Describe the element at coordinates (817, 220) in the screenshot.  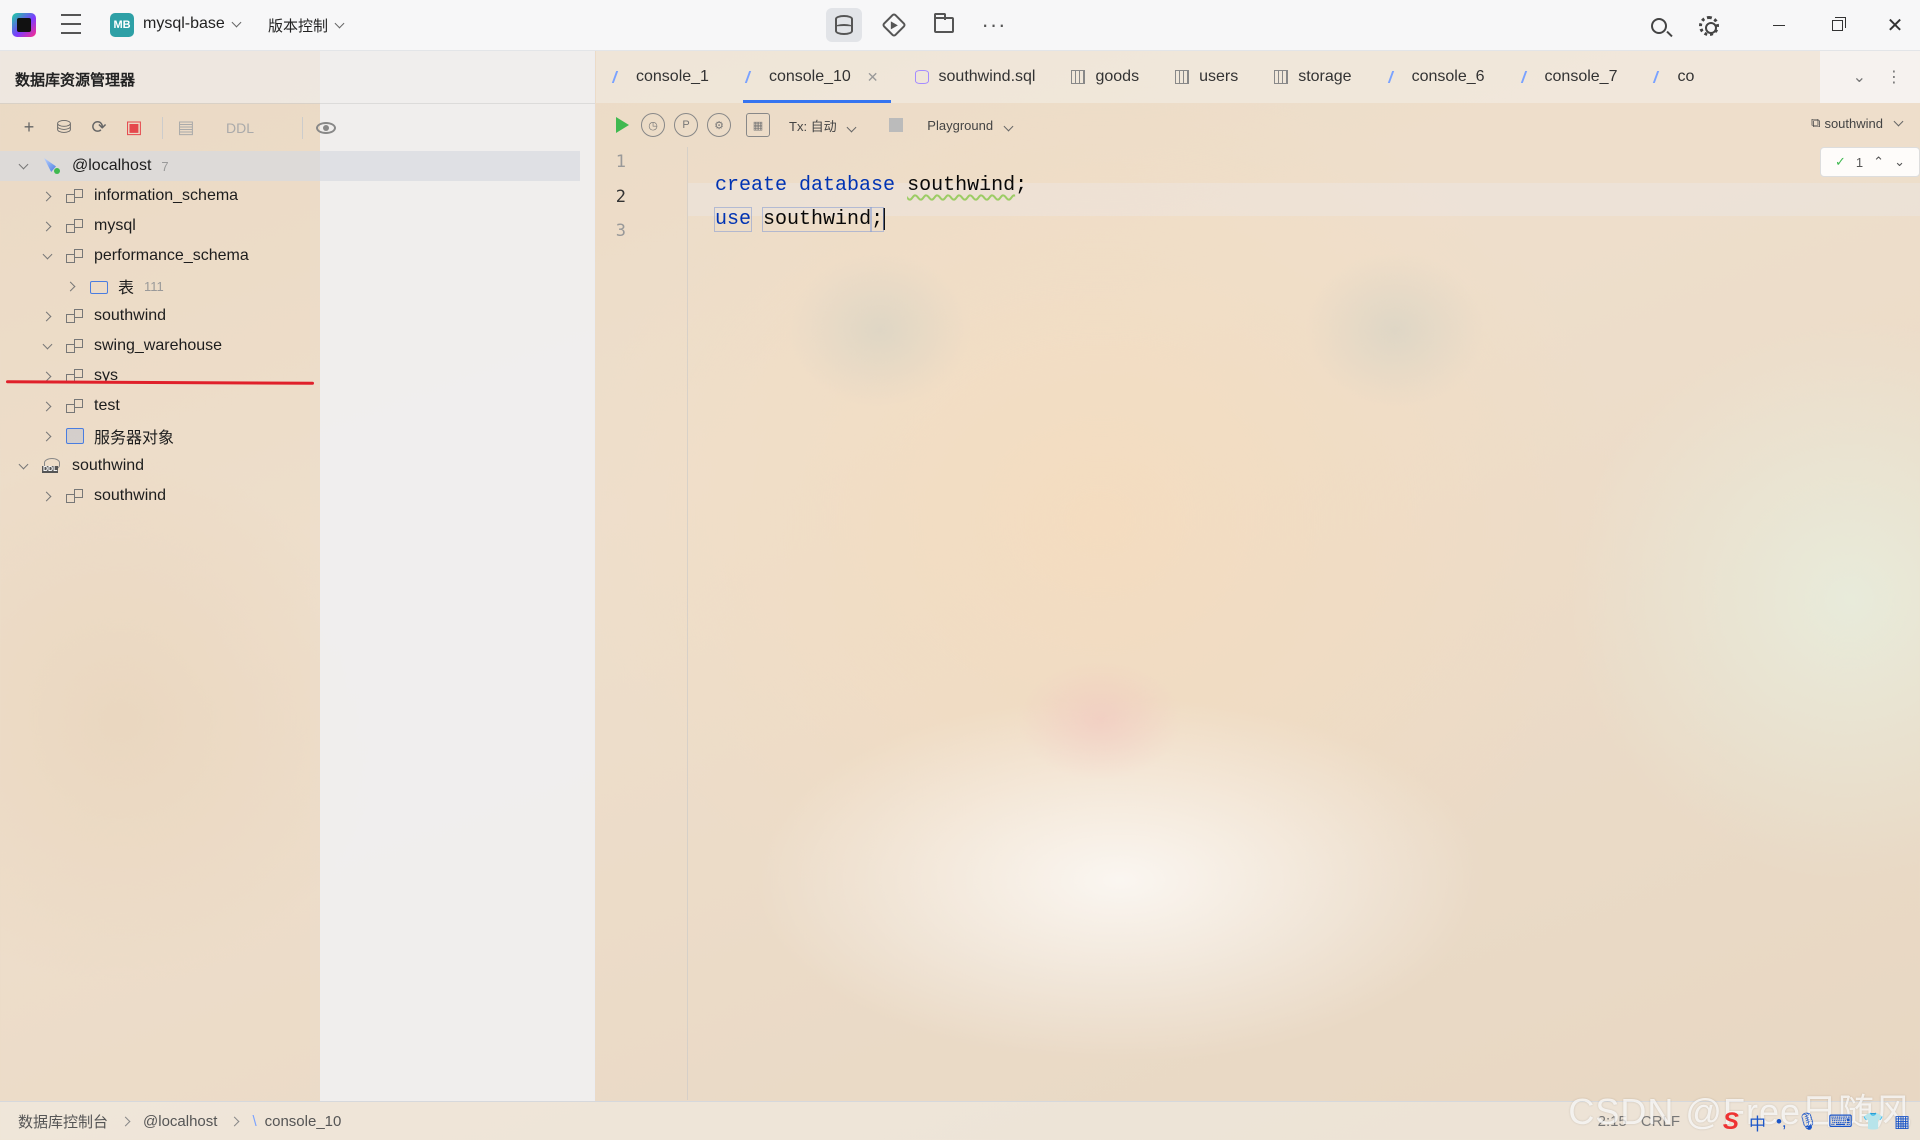
I see `identifier: southwind` at that location.